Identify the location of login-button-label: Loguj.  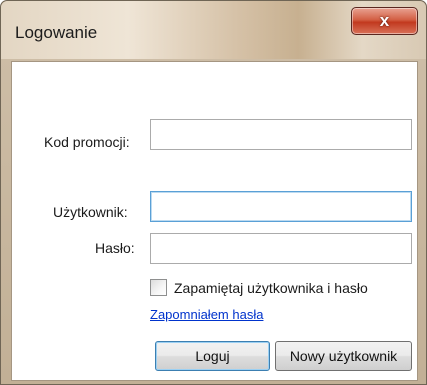
(212, 356).